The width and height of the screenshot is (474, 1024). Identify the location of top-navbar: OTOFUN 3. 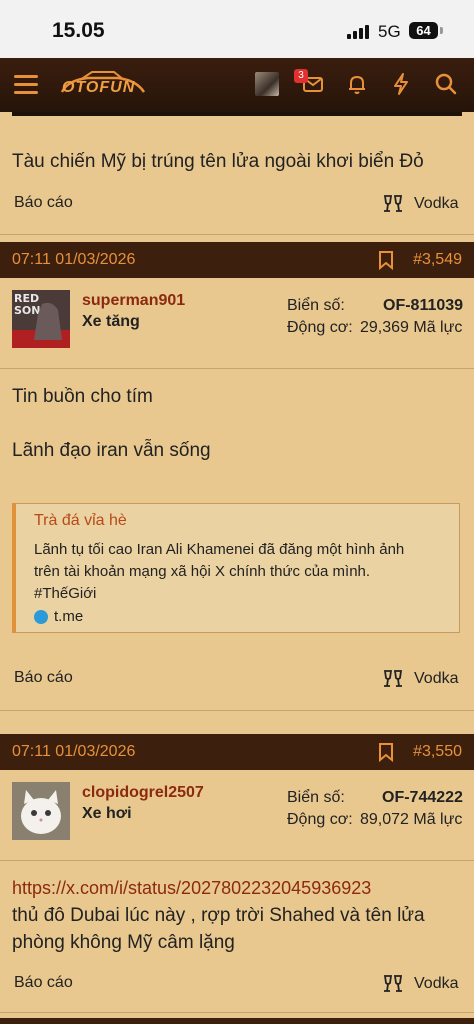
(237, 85).